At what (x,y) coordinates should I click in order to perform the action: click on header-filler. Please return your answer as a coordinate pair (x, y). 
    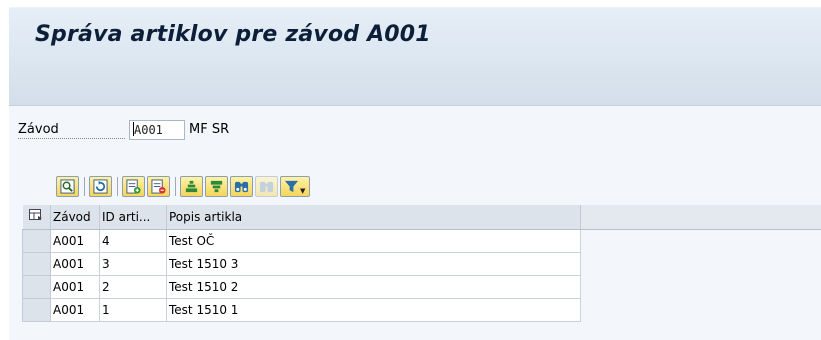
    Looking at the image, I should click on (700, 217).